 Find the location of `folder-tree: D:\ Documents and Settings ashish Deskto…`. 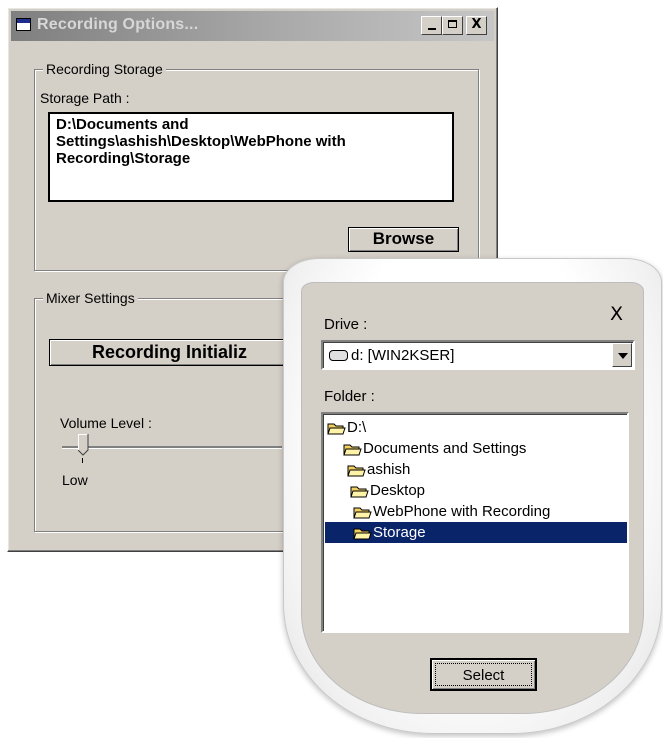

folder-tree: D:\ Documents and Settings ashish Deskto… is located at coordinates (475, 522).